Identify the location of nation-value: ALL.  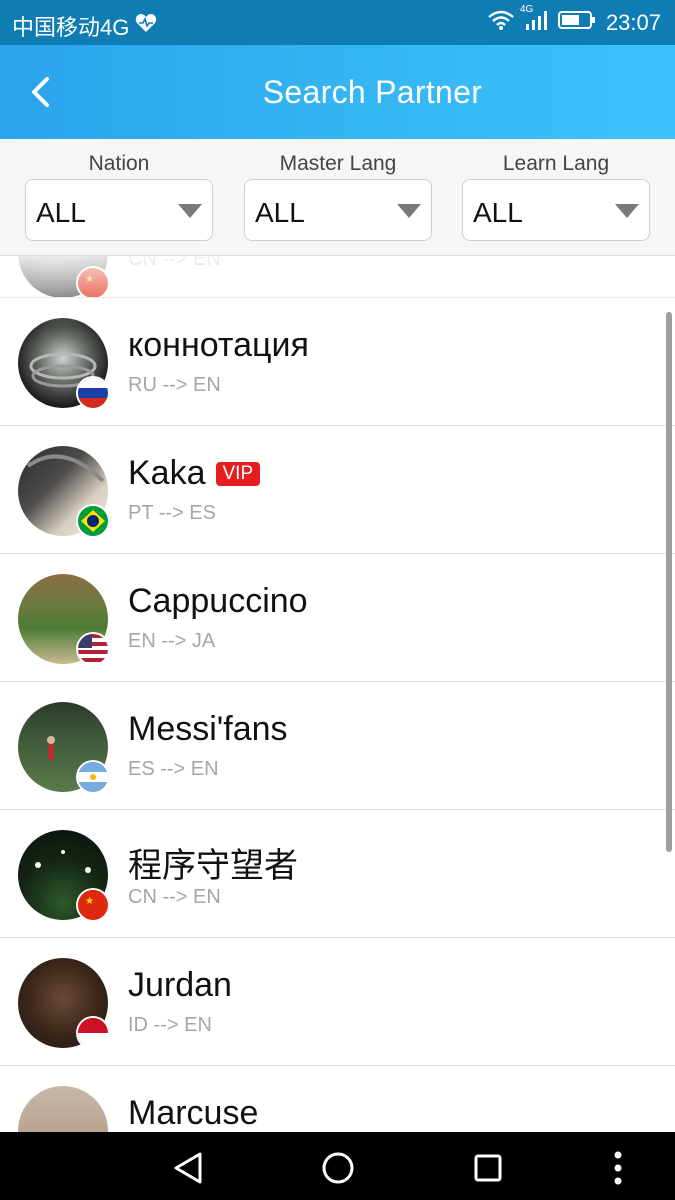
(61, 212).